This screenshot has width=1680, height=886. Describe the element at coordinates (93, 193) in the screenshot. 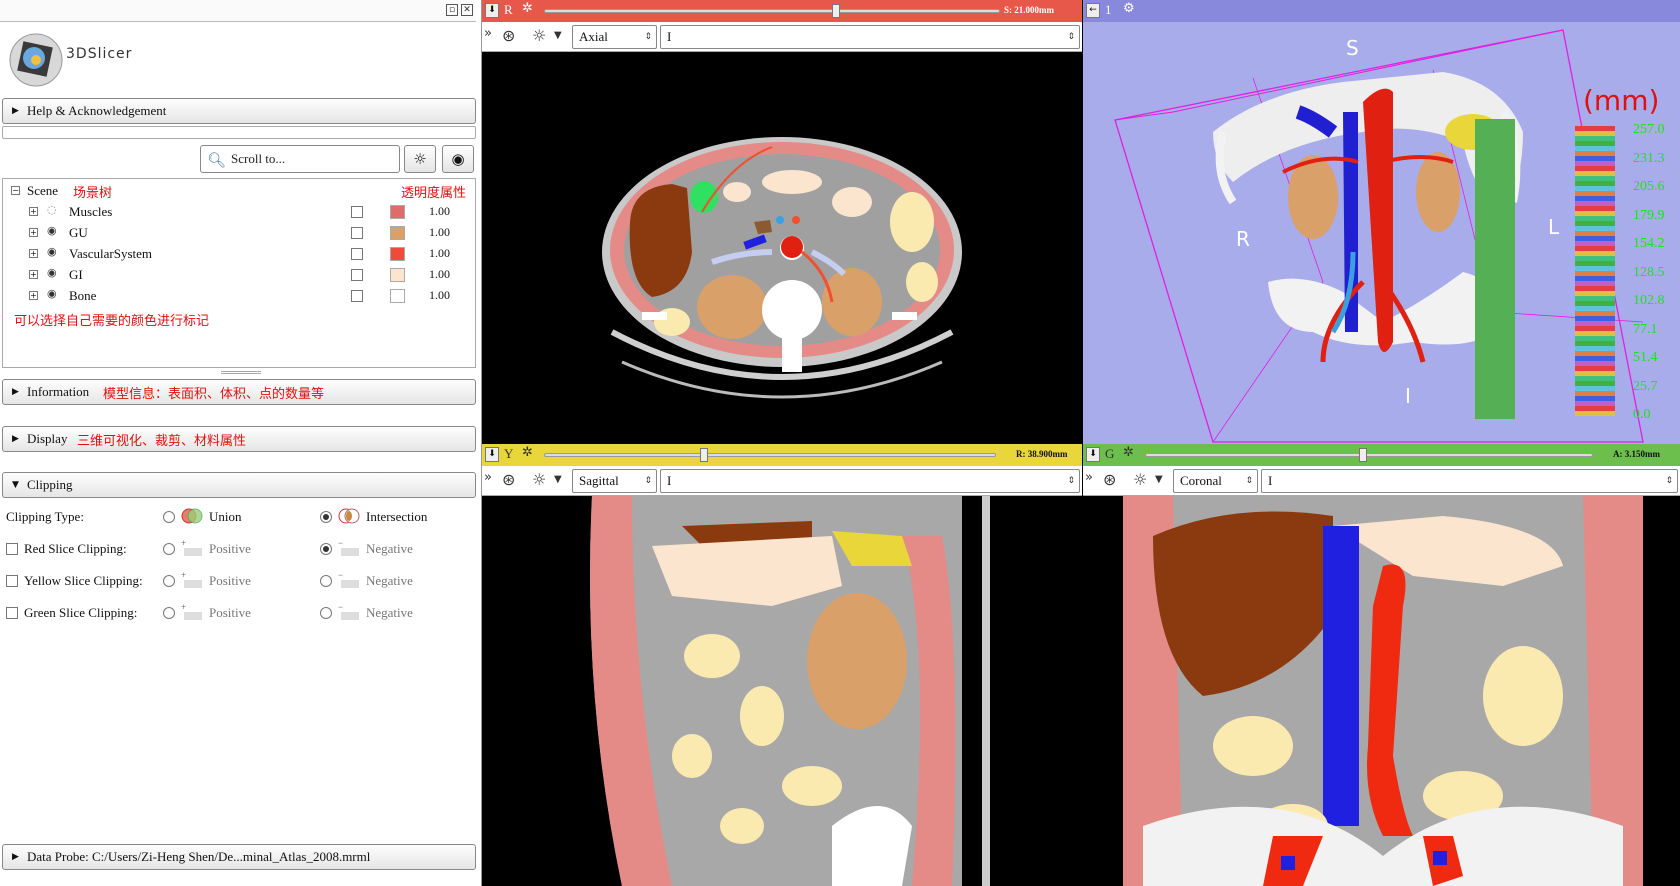

I see `scene-tree-note: 场景树` at that location.